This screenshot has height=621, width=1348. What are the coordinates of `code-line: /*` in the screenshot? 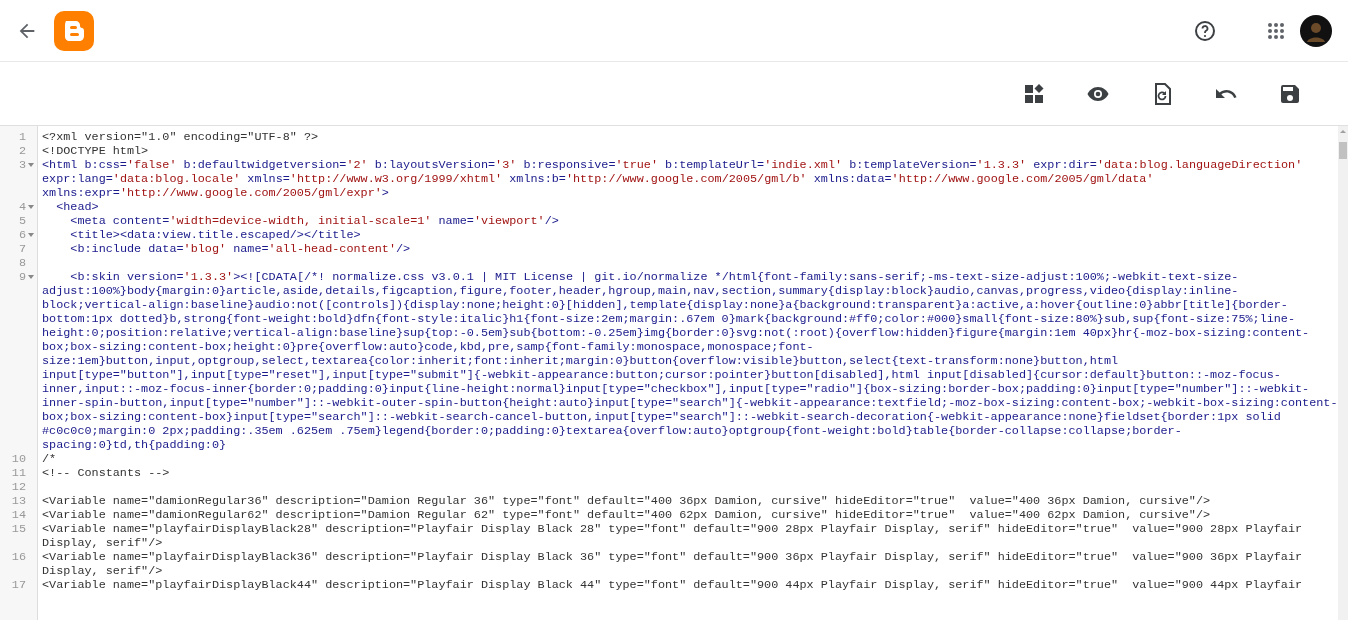 It's located at (49, 459).